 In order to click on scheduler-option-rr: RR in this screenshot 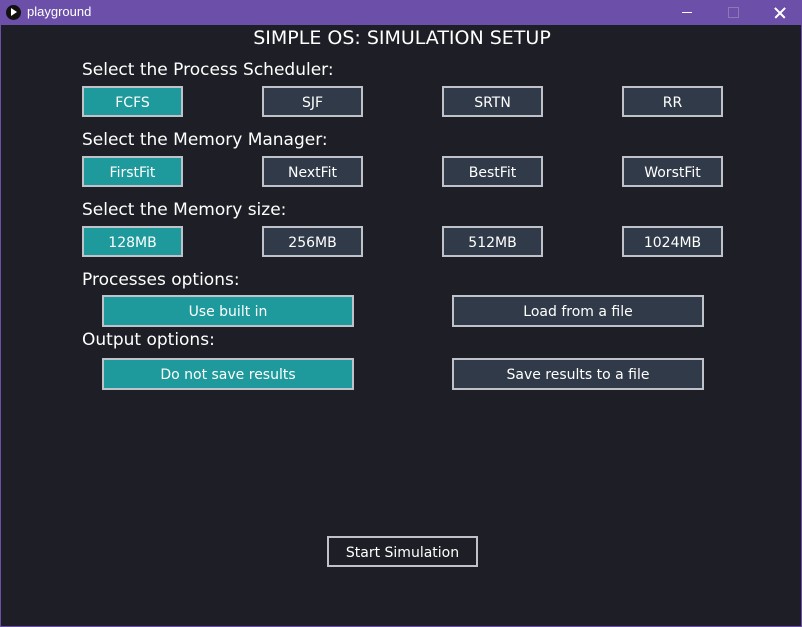, I will do `click(672, 101)`.